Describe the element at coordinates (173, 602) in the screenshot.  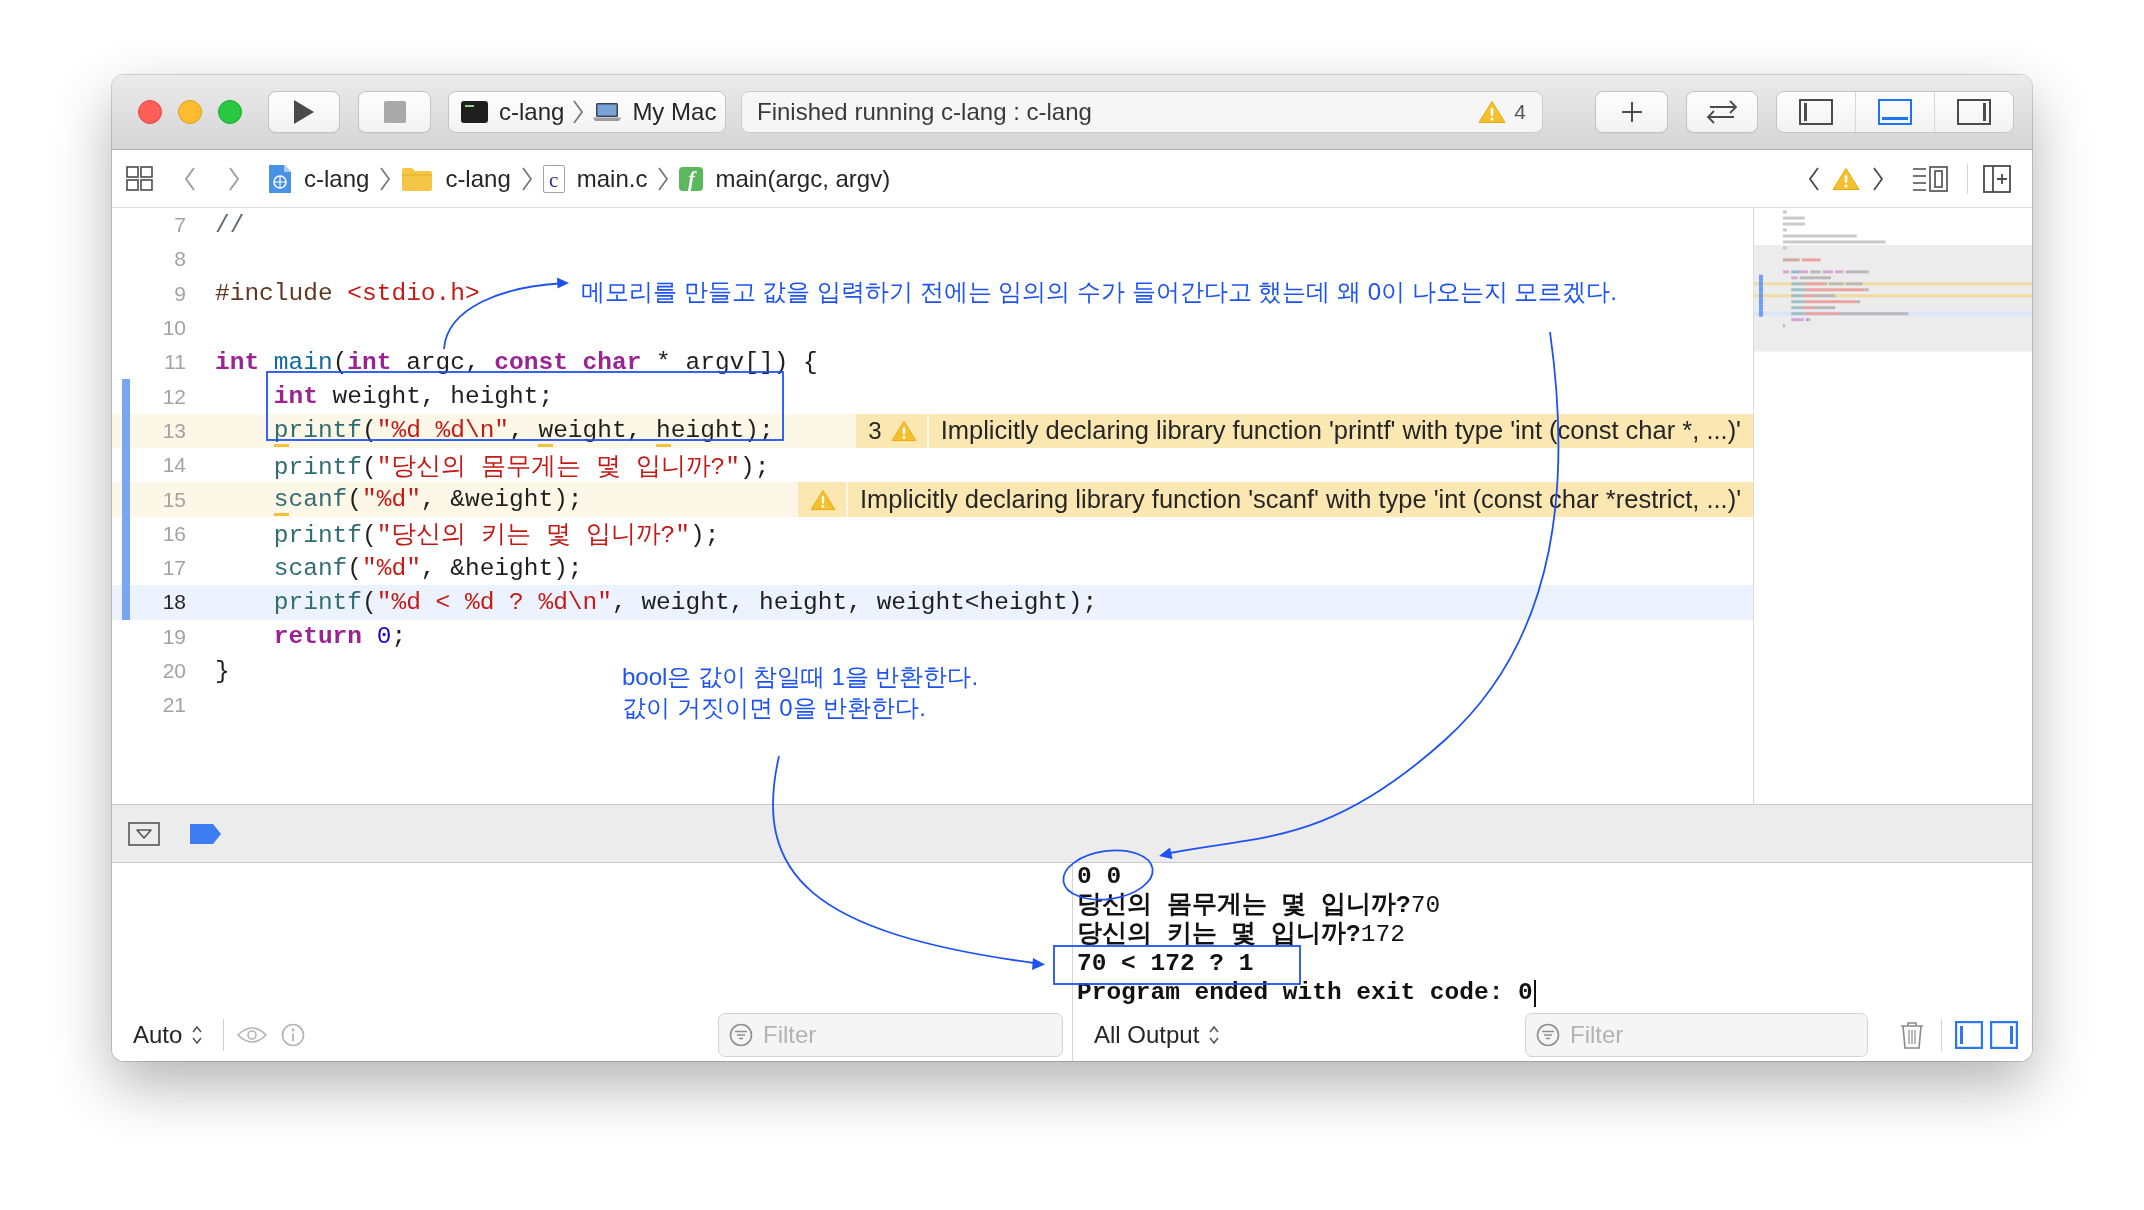
I see `line-number: 18` at that location.